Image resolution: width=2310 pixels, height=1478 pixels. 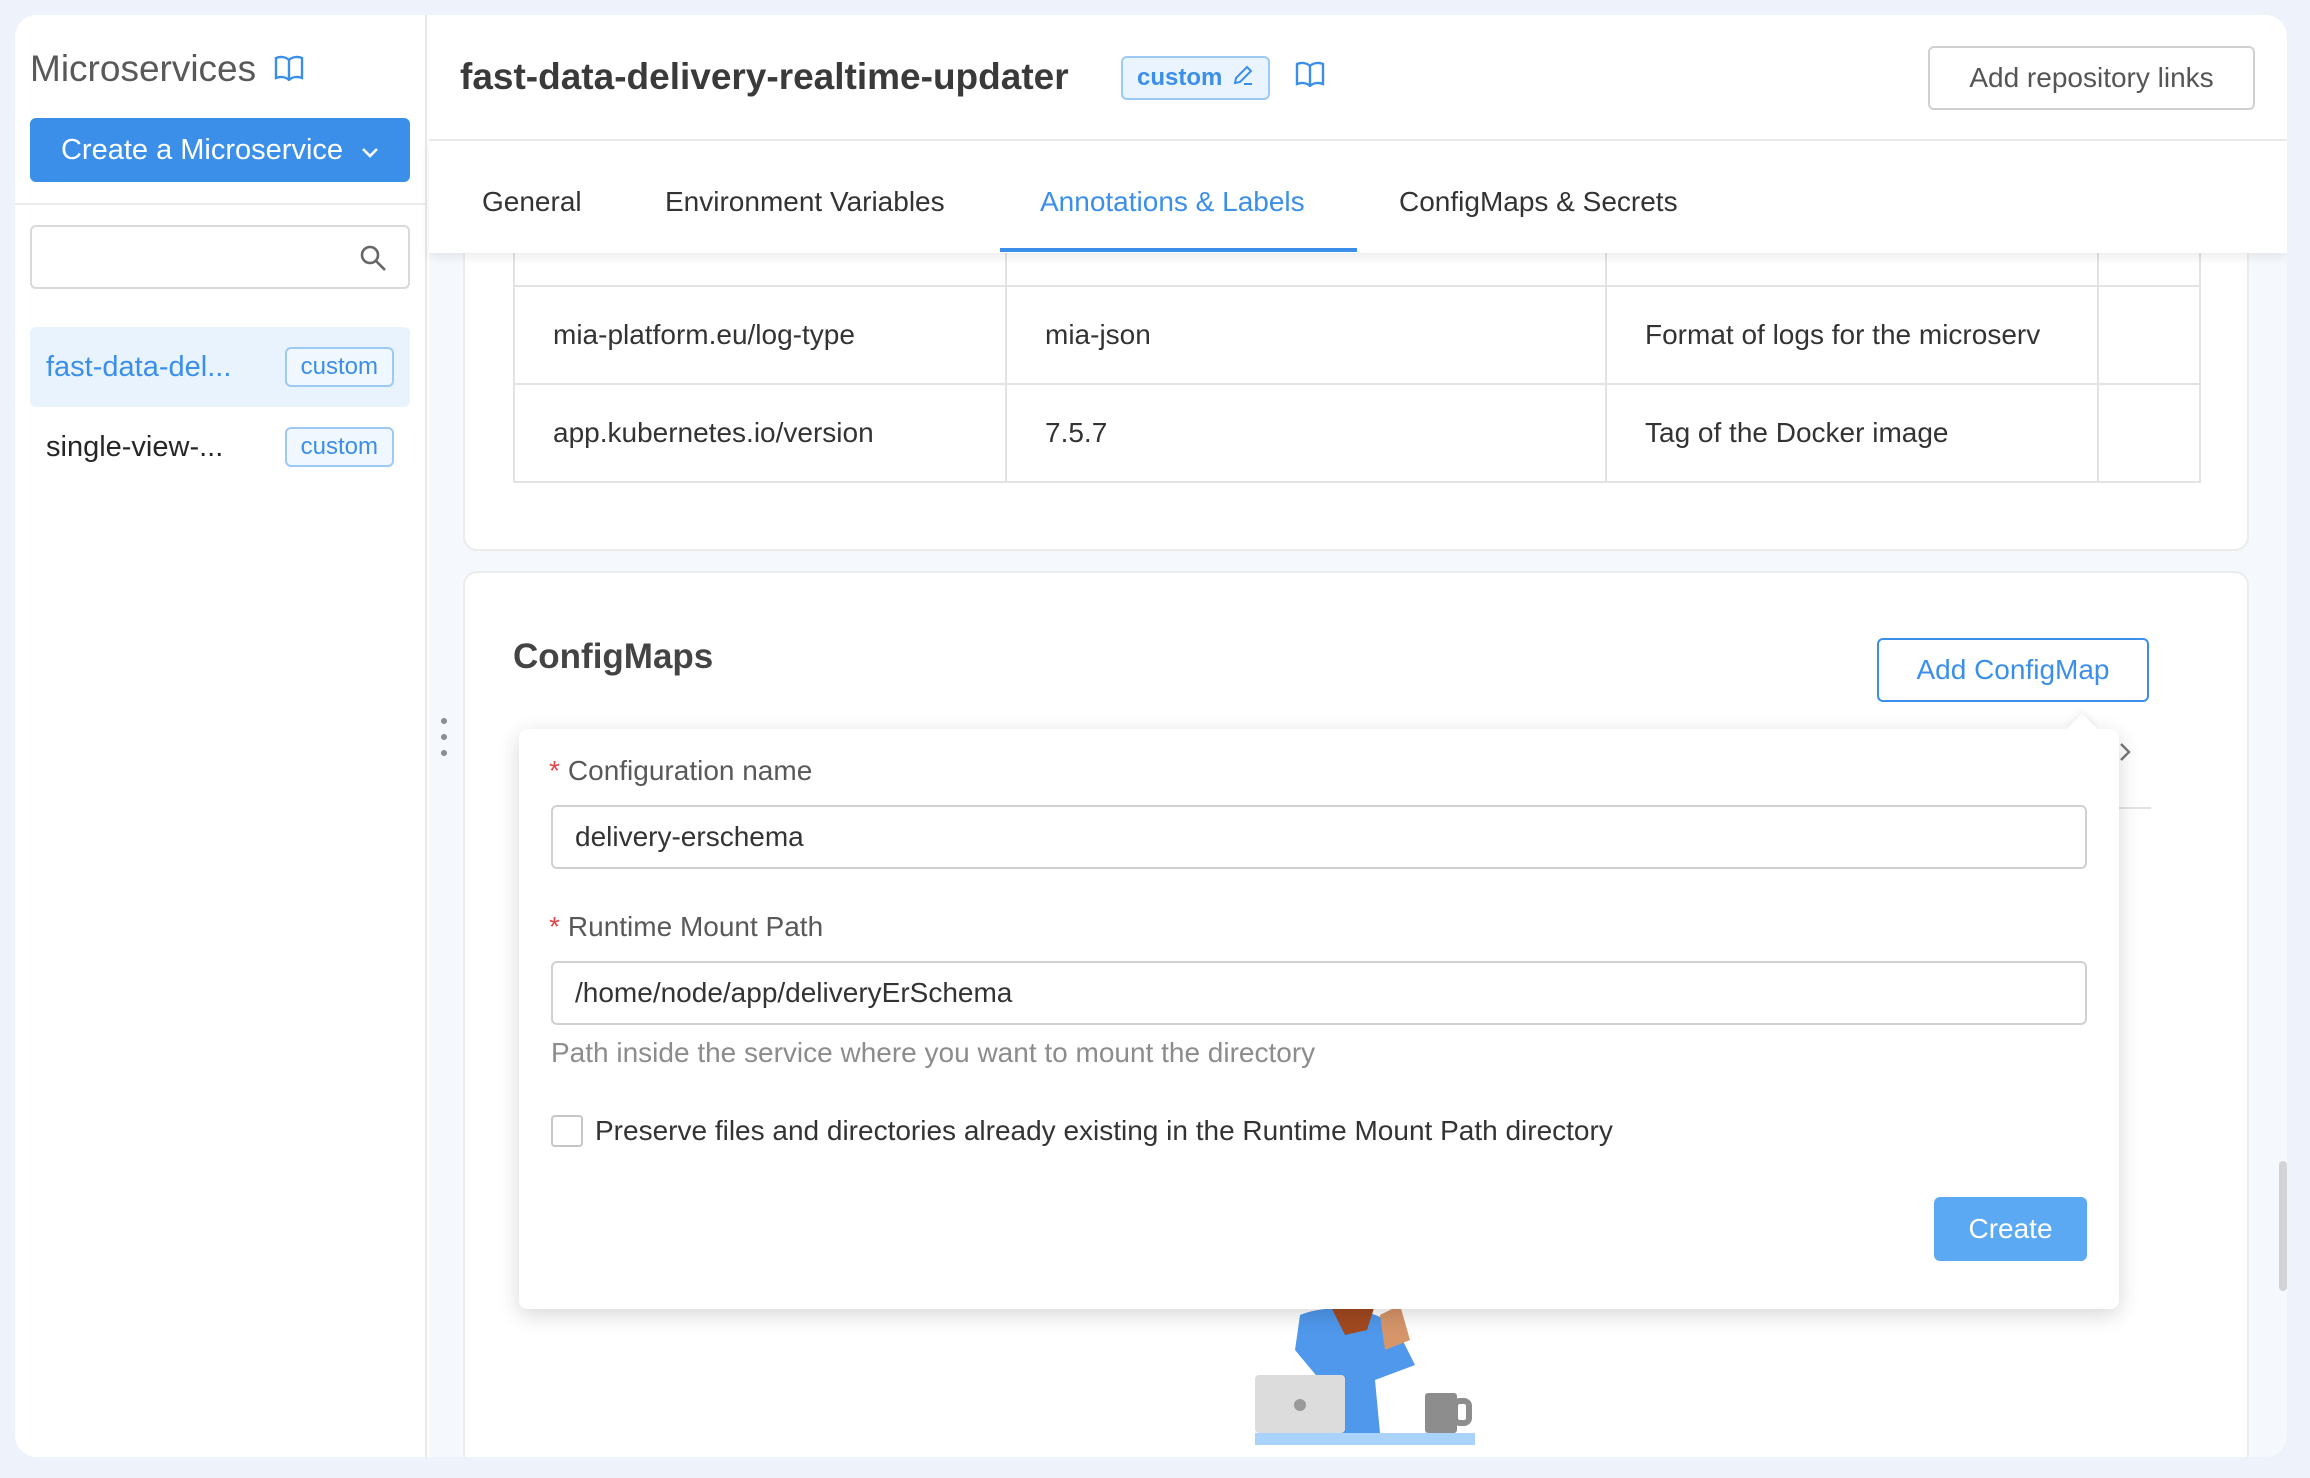 I want to click on custom-badge-label: custom, so click(x=1180, y=77).